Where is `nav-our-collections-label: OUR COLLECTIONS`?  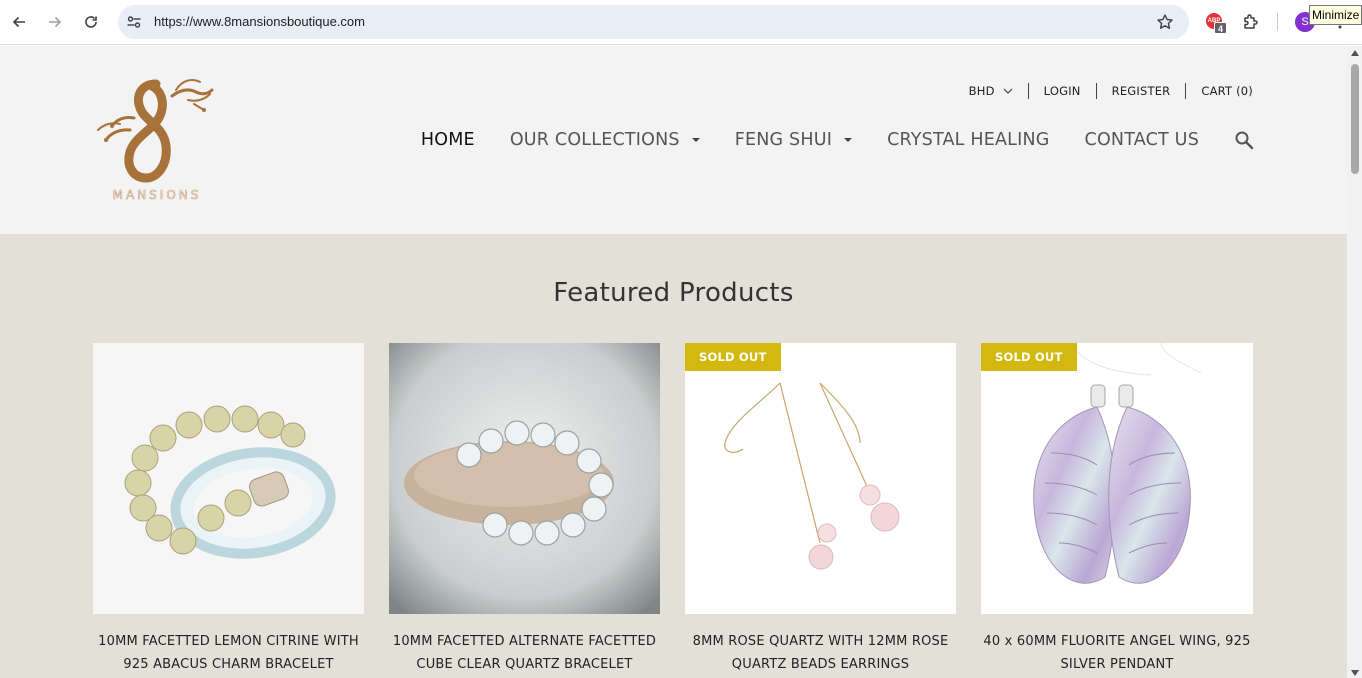
nav-our-collections-label: OUR COLLECTIONS is located at coordinates (594, 140).